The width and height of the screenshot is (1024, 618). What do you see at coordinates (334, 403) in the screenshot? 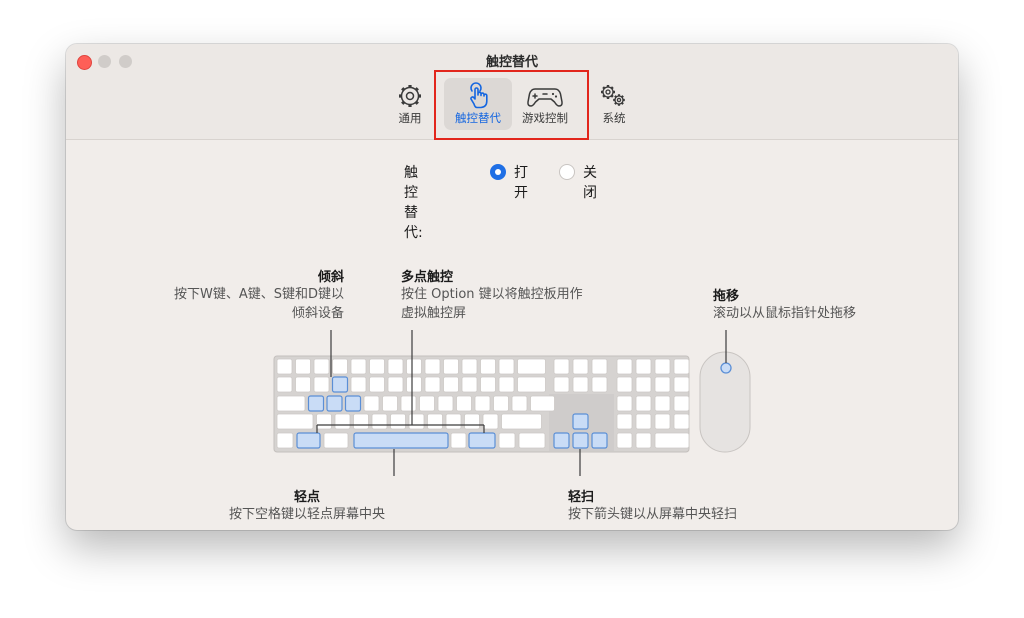
I see `key-s` at bounding box center [334, 403].